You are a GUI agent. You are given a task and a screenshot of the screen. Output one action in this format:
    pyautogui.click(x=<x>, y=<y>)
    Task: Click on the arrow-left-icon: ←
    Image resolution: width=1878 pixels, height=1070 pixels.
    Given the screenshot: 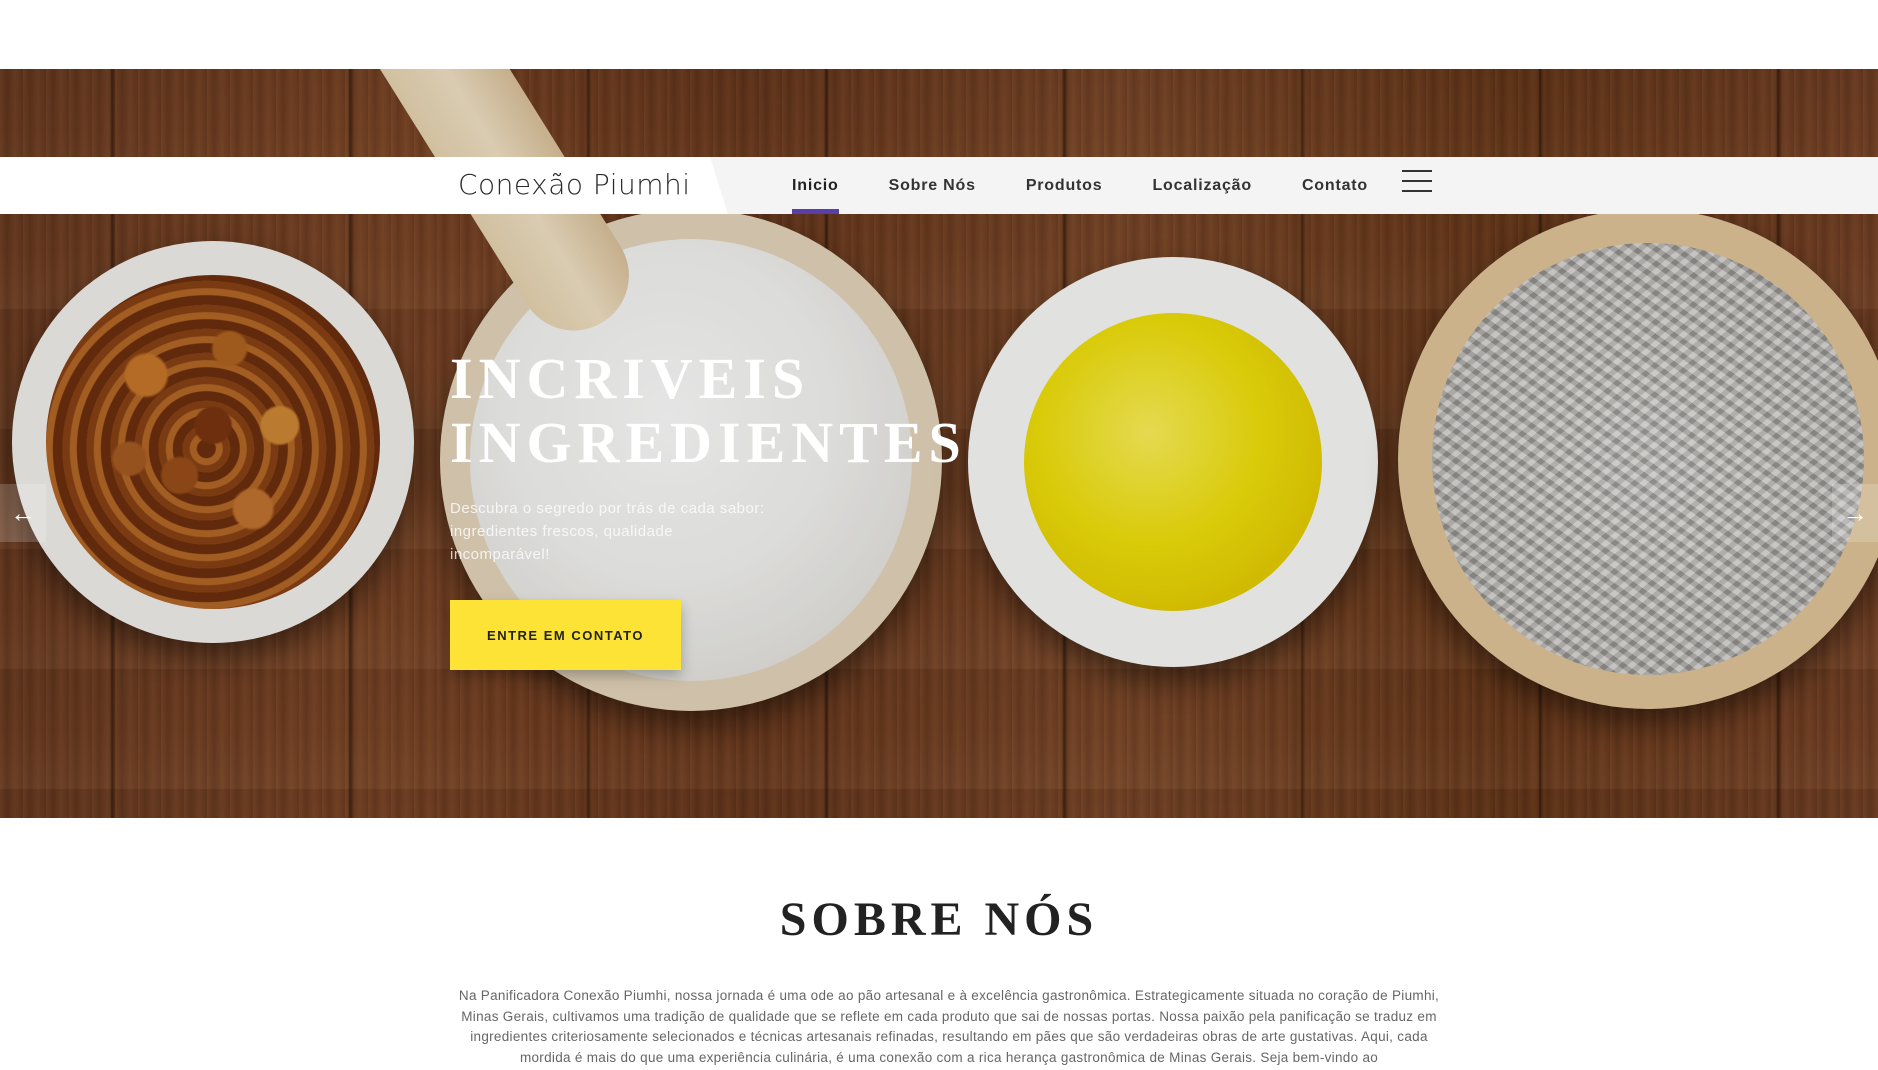 What is the action you would take?
    pyautogui.click(x=23, y=512)
    